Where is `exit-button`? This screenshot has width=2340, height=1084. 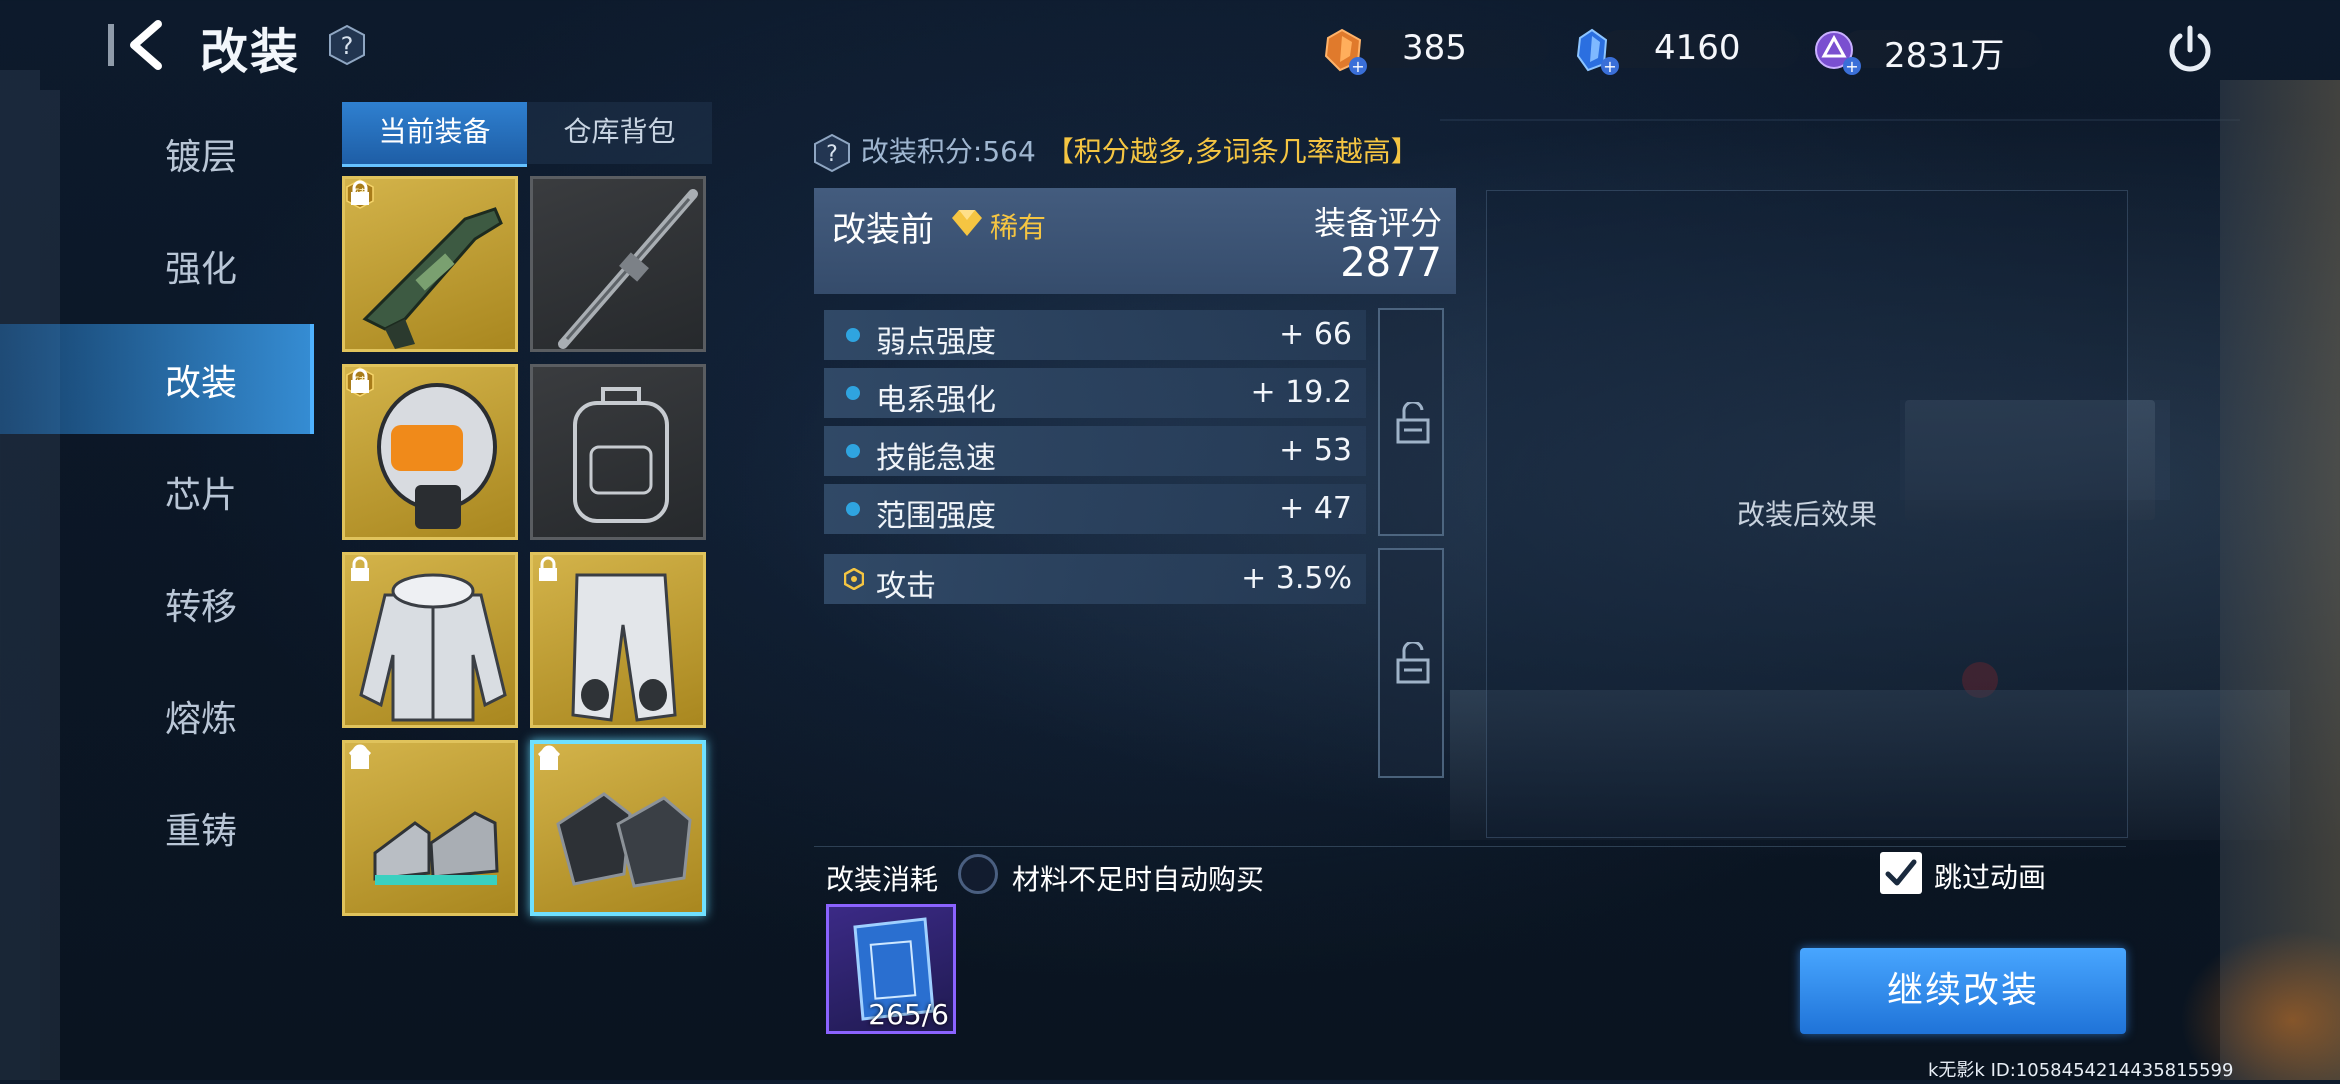
exit-button is located at coordinates (2190, 50).